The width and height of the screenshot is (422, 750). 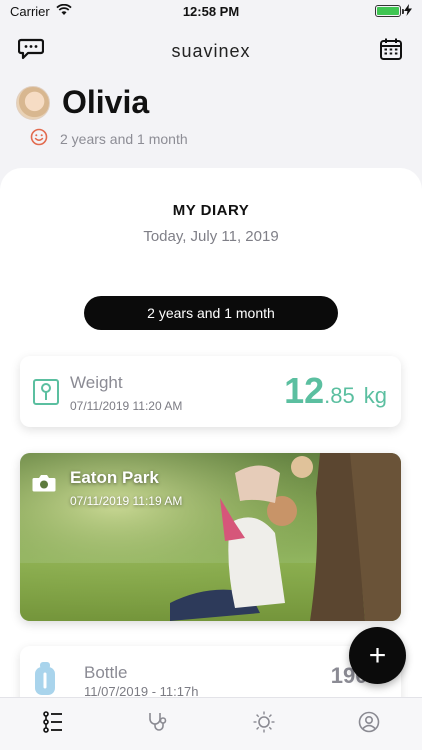 I want to click on add-entry-button: +, so click(x=377, y=655).